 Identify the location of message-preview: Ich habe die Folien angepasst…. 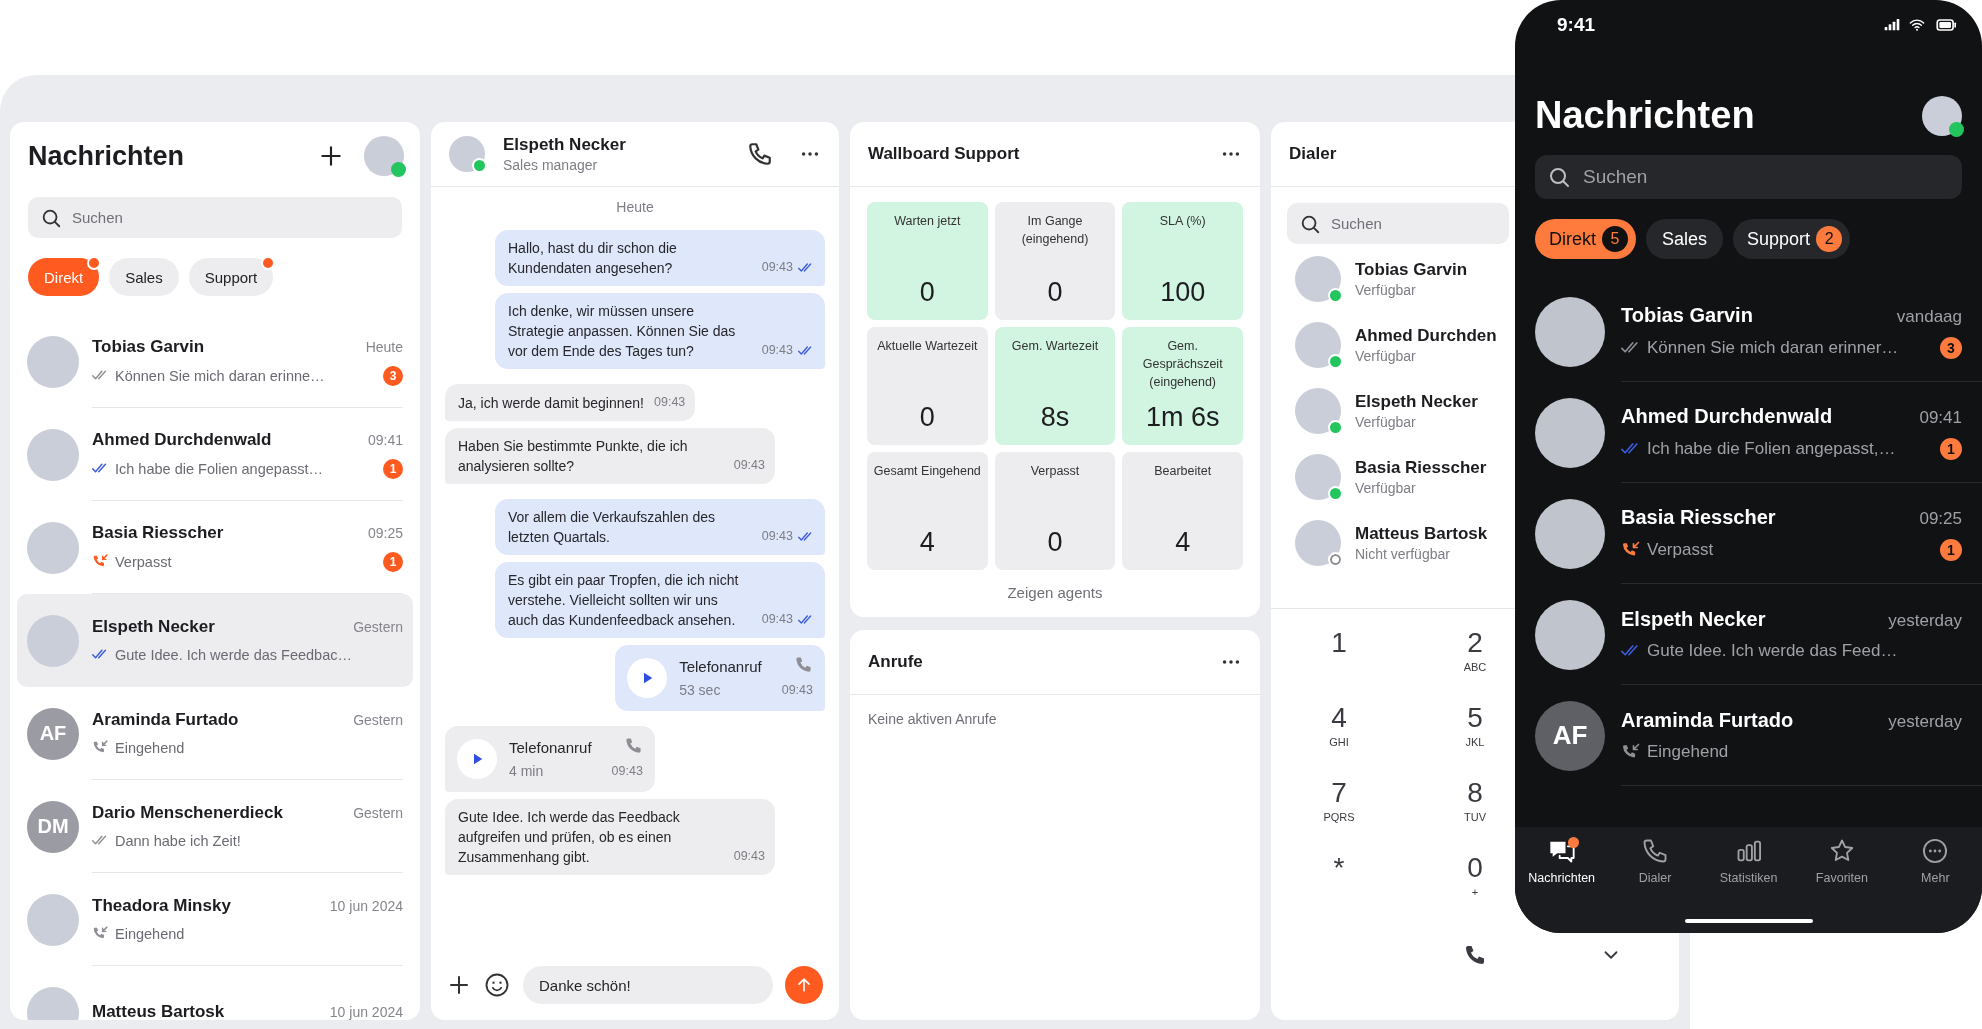
(219, 468).